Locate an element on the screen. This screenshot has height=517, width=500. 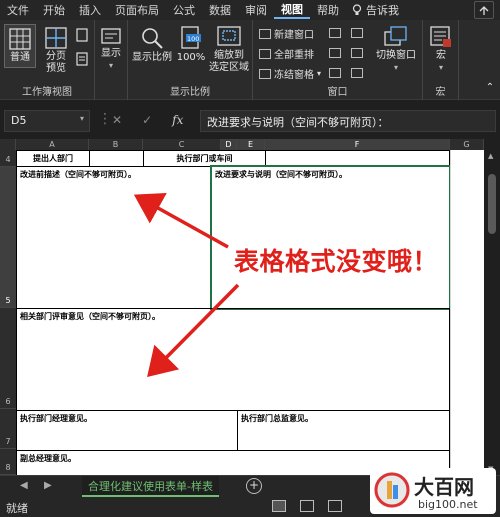
menu-view: 视图 is located at coordinates (292, 10).